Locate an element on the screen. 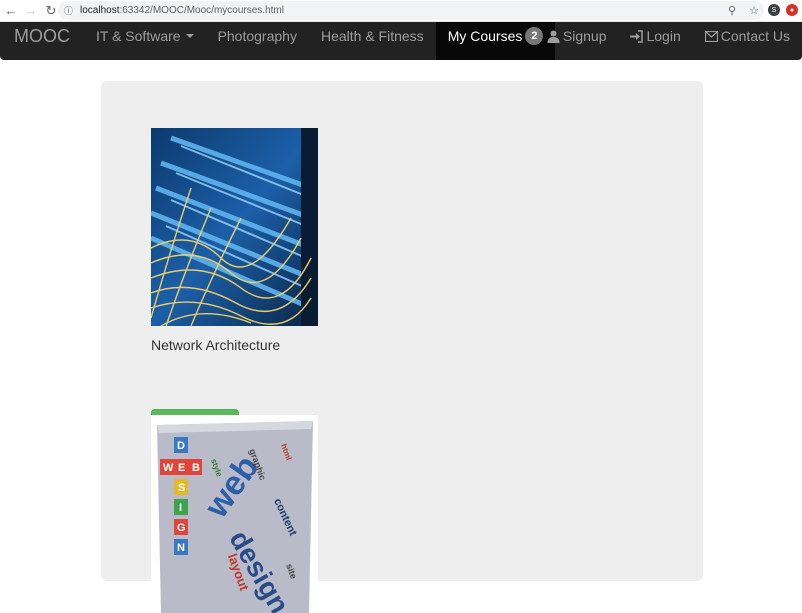  network-cables-image is located at coordinates (234, 227).